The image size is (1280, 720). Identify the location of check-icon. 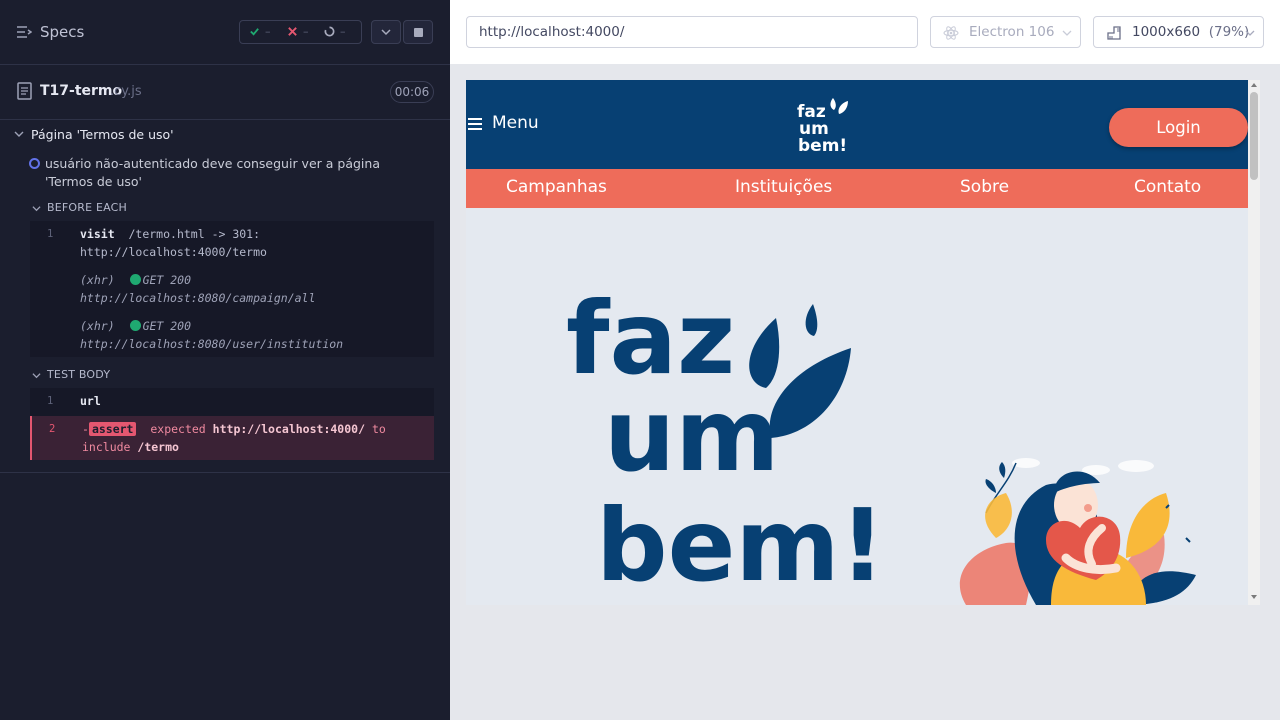
(254, 32).